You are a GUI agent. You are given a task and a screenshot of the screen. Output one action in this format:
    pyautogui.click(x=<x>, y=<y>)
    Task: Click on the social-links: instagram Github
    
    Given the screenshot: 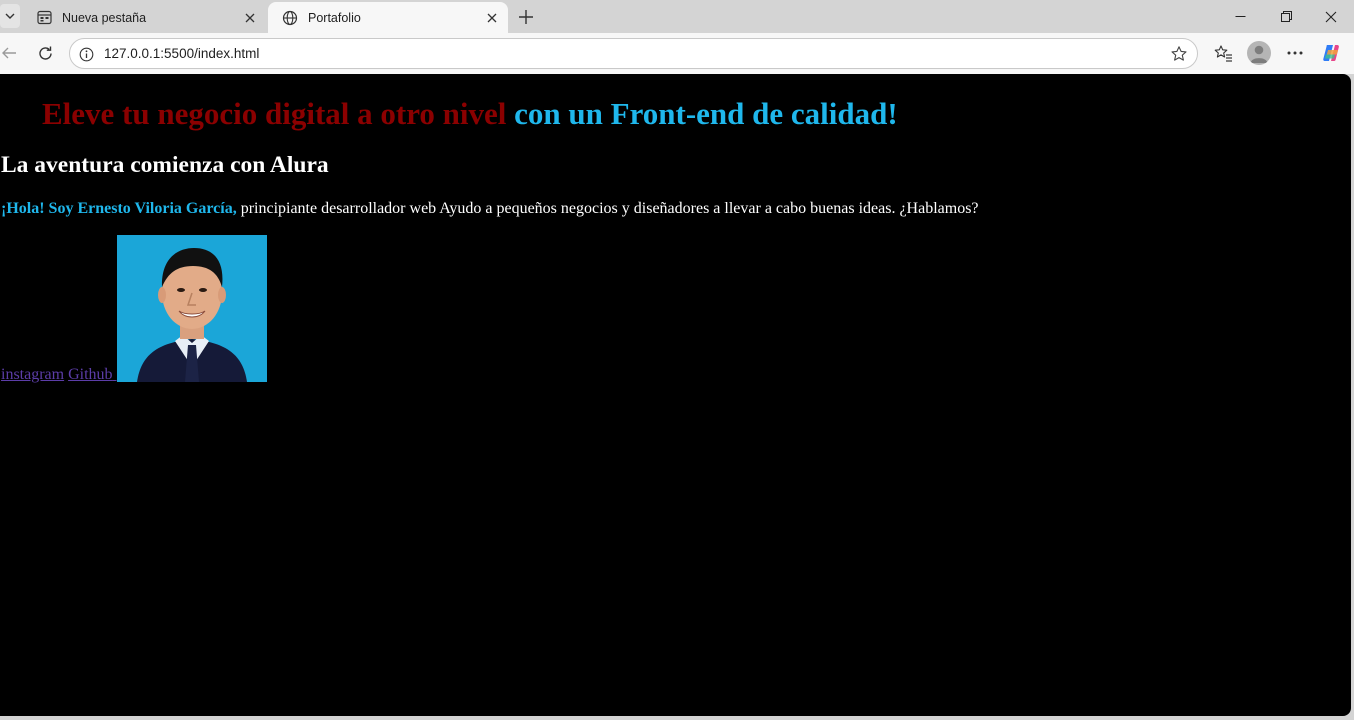 What is the action you would take?
    pyautogui.click(x=59, y=375)
    